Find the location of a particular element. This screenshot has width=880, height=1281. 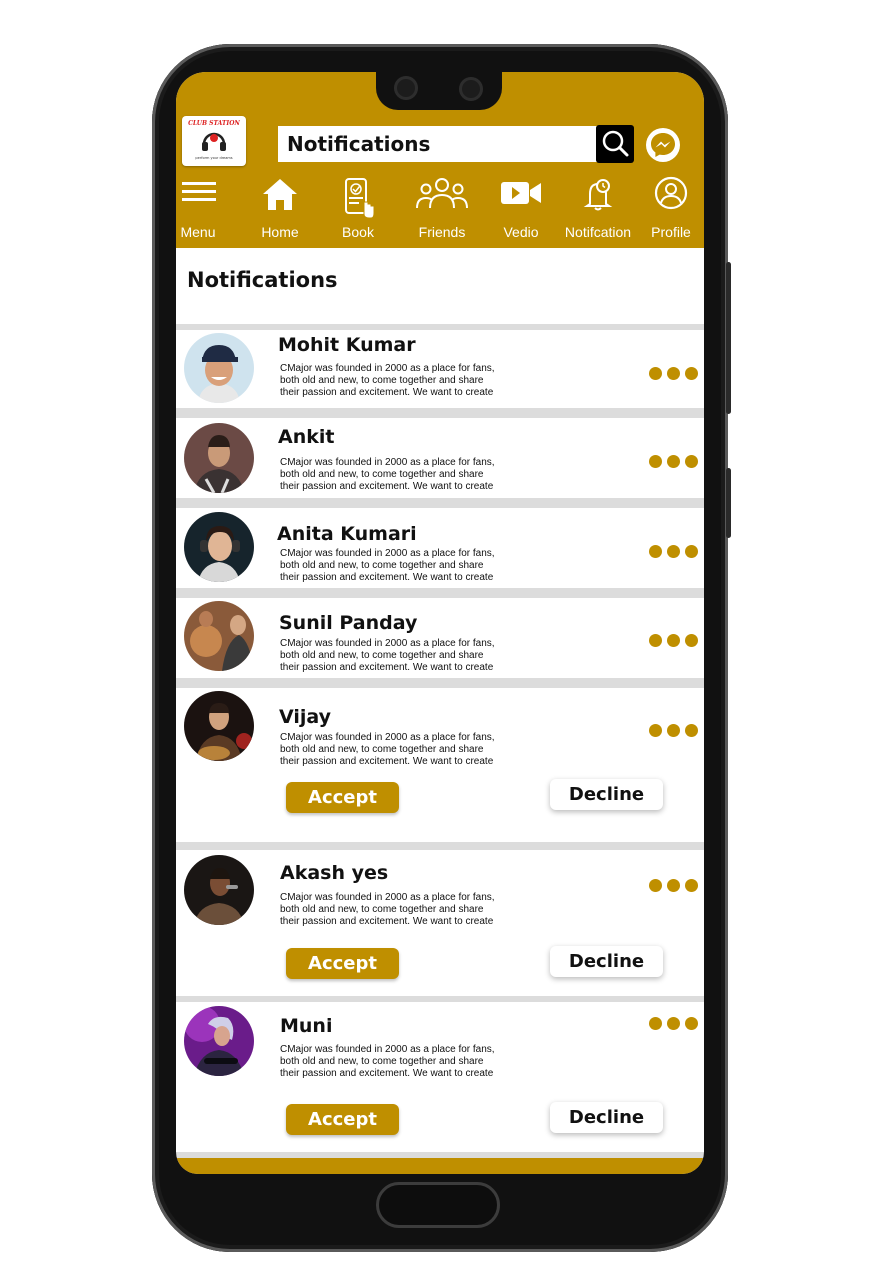

app-logo: CLUB STATION perform your dreams is located at coordinates (214, 141).